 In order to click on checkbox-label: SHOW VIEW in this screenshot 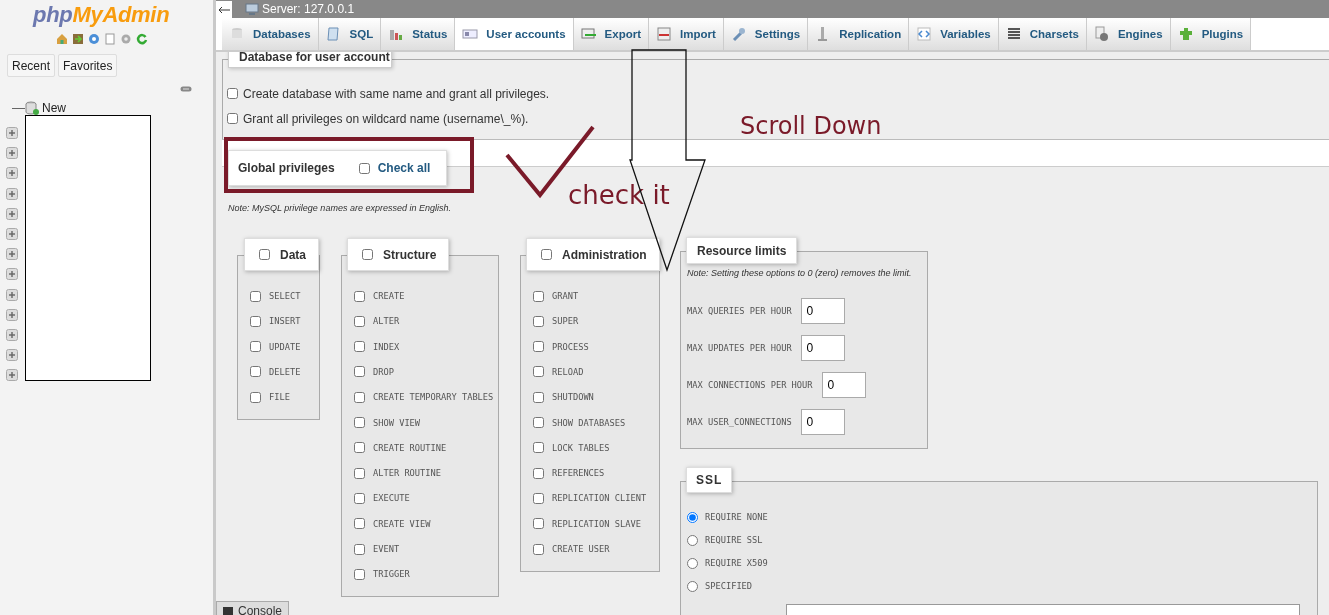, I will do `click(397, 422)`.